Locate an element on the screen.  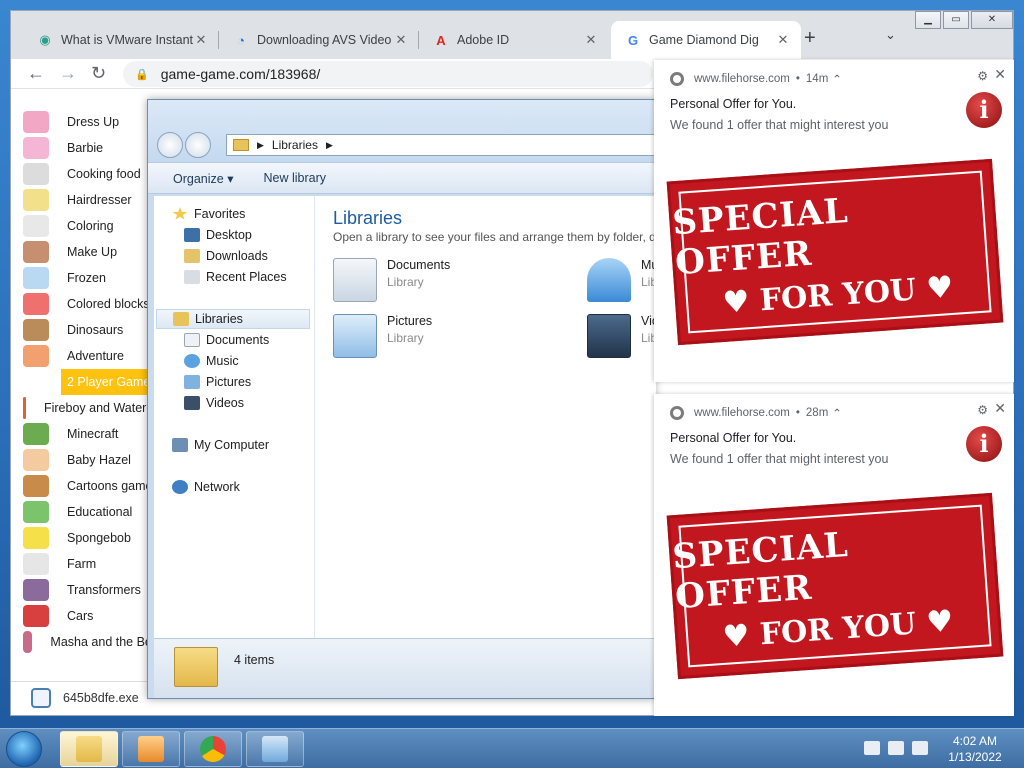
library-documents: Documents Library is located at coordinates (391, 280).